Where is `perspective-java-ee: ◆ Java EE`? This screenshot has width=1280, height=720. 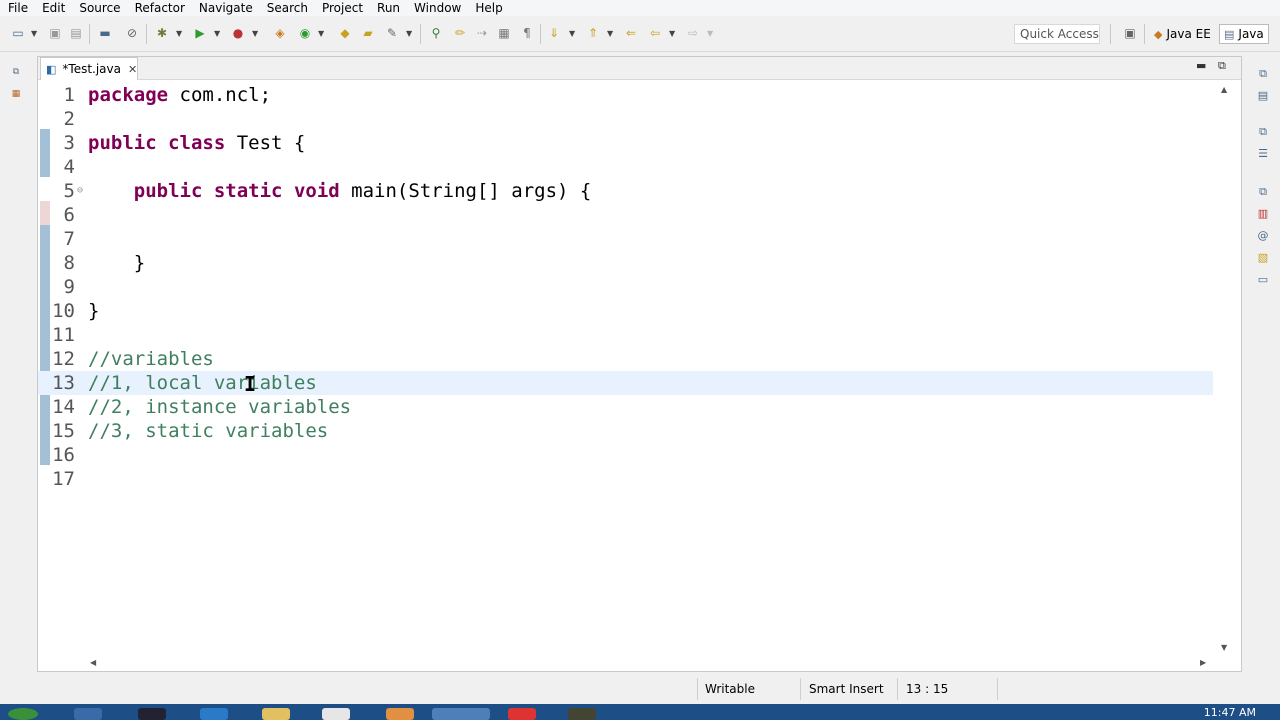
perspective-java-ee: ◆ Java EE is located at coordinates (1182, 34).